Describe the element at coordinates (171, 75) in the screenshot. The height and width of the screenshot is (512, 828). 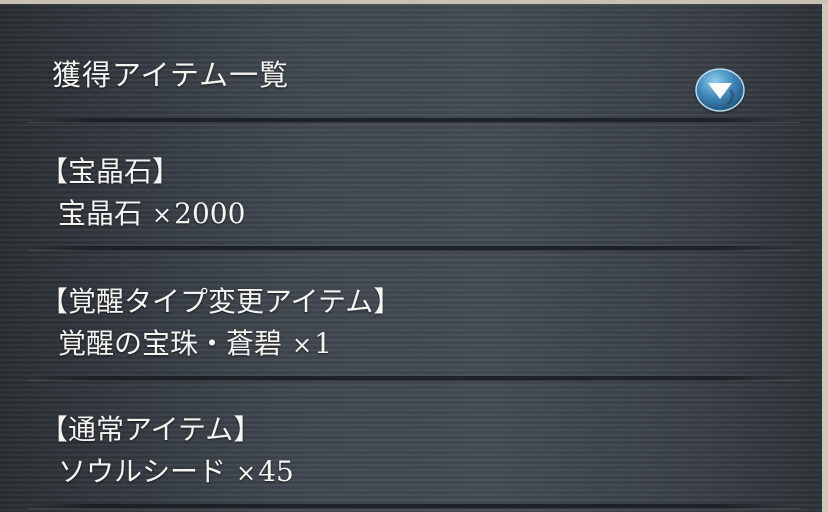
I see `panel-title: 獲得アイテム一覧` at that location.